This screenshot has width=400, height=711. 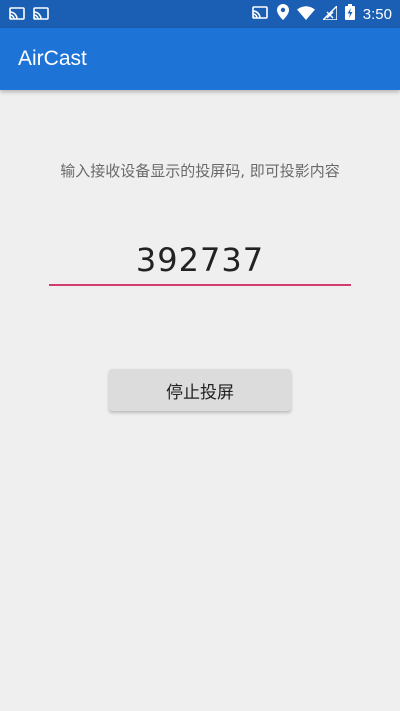 I want to click on app-title: AirCast, so click(x=52, y=58).